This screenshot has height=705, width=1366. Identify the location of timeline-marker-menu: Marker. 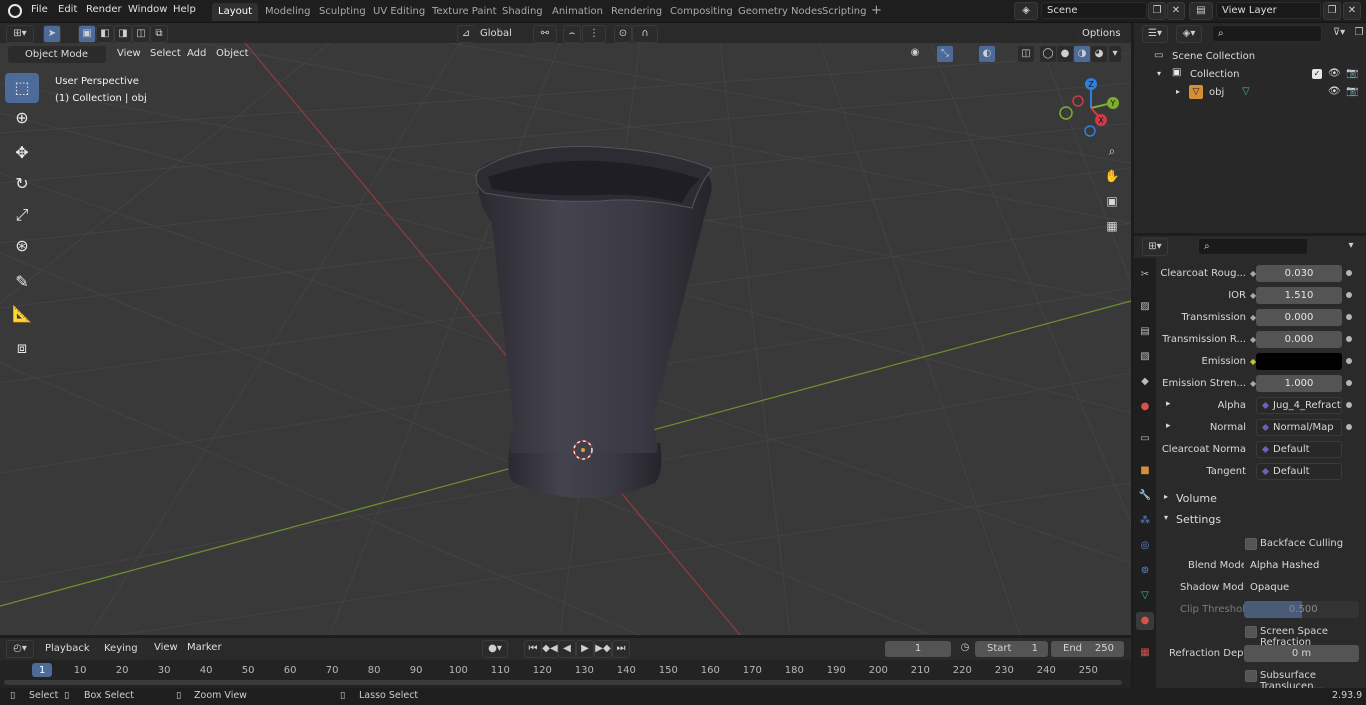
(204, 649).